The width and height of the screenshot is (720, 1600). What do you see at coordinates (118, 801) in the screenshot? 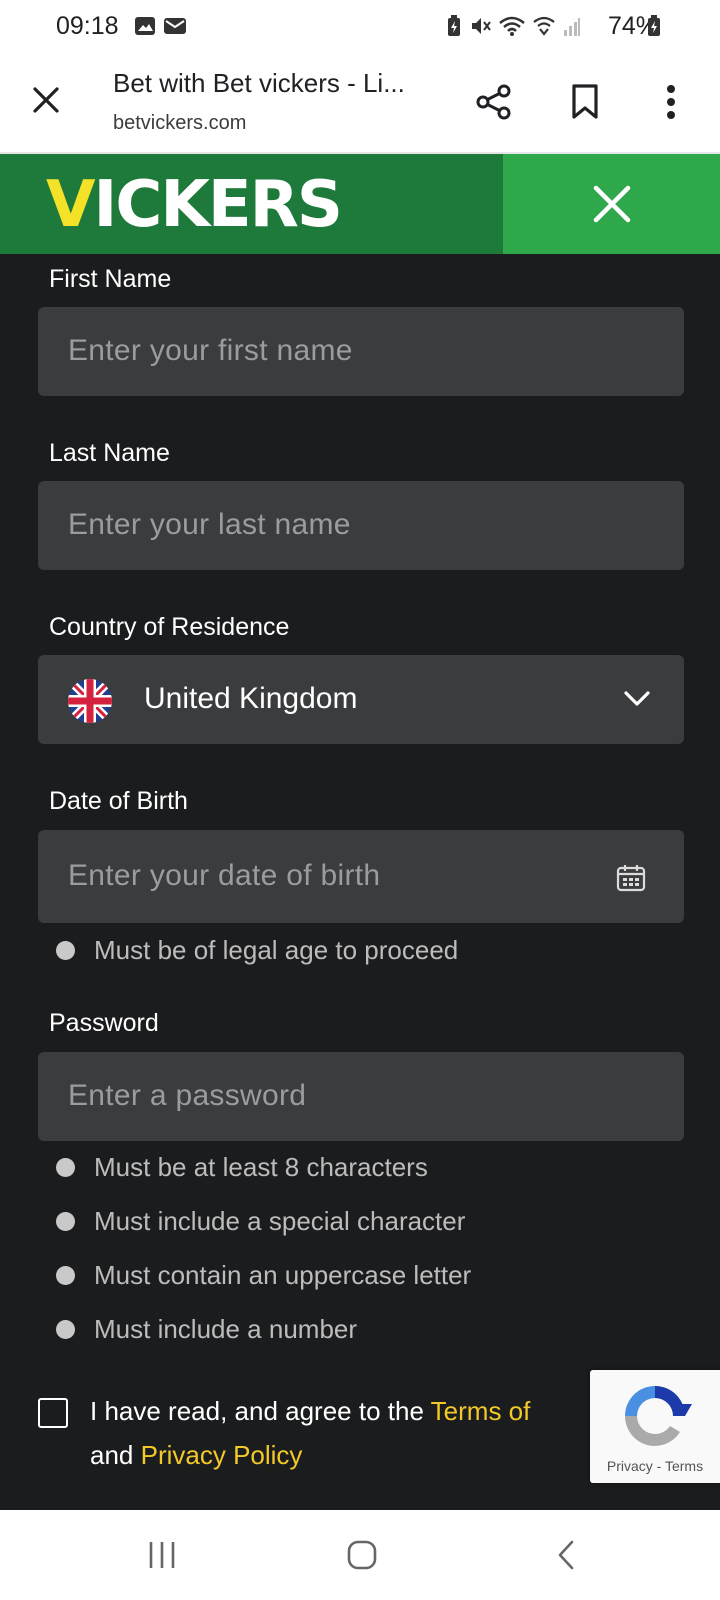
I see `dob-label: Date of Birth` at bounding box center [118, 801].